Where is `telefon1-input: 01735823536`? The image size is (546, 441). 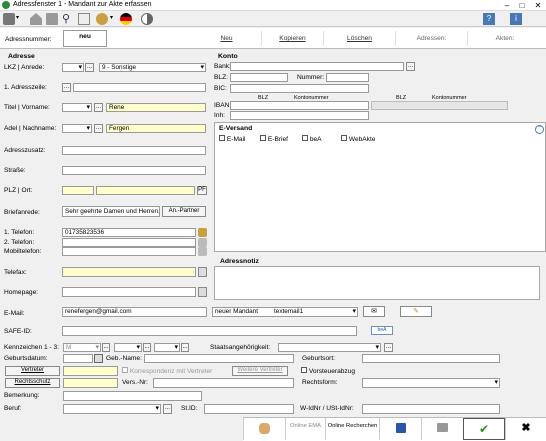 telefon1-input: 01735823536 is located at coordinates (129, 232).